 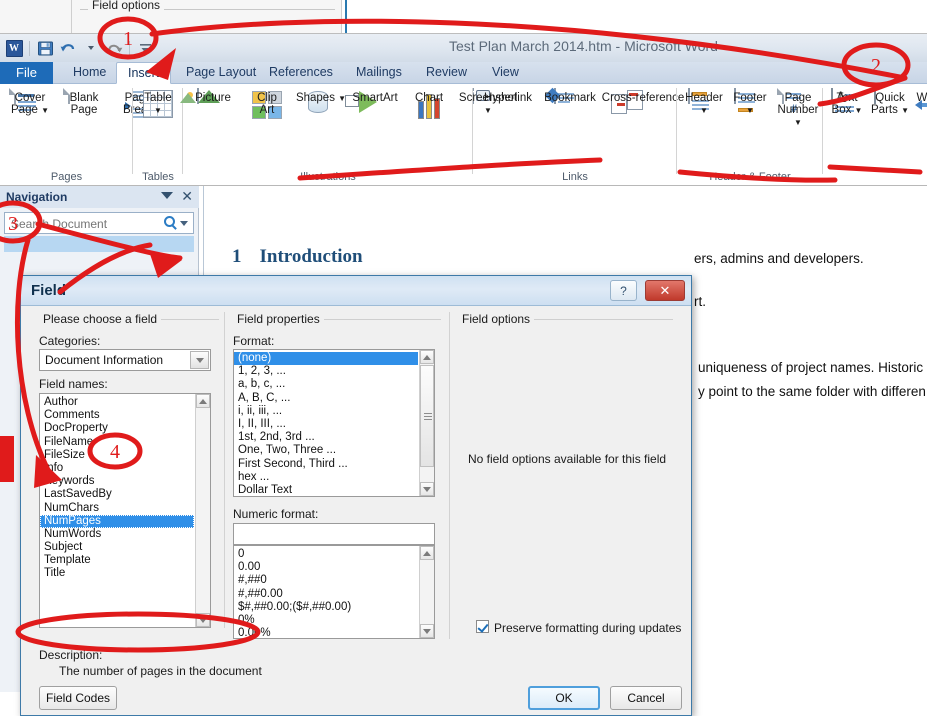 What do you see at coordinates (117, 455) in the screenshot?
I see `list-item: FileSize` at bounding box center [117, 455].